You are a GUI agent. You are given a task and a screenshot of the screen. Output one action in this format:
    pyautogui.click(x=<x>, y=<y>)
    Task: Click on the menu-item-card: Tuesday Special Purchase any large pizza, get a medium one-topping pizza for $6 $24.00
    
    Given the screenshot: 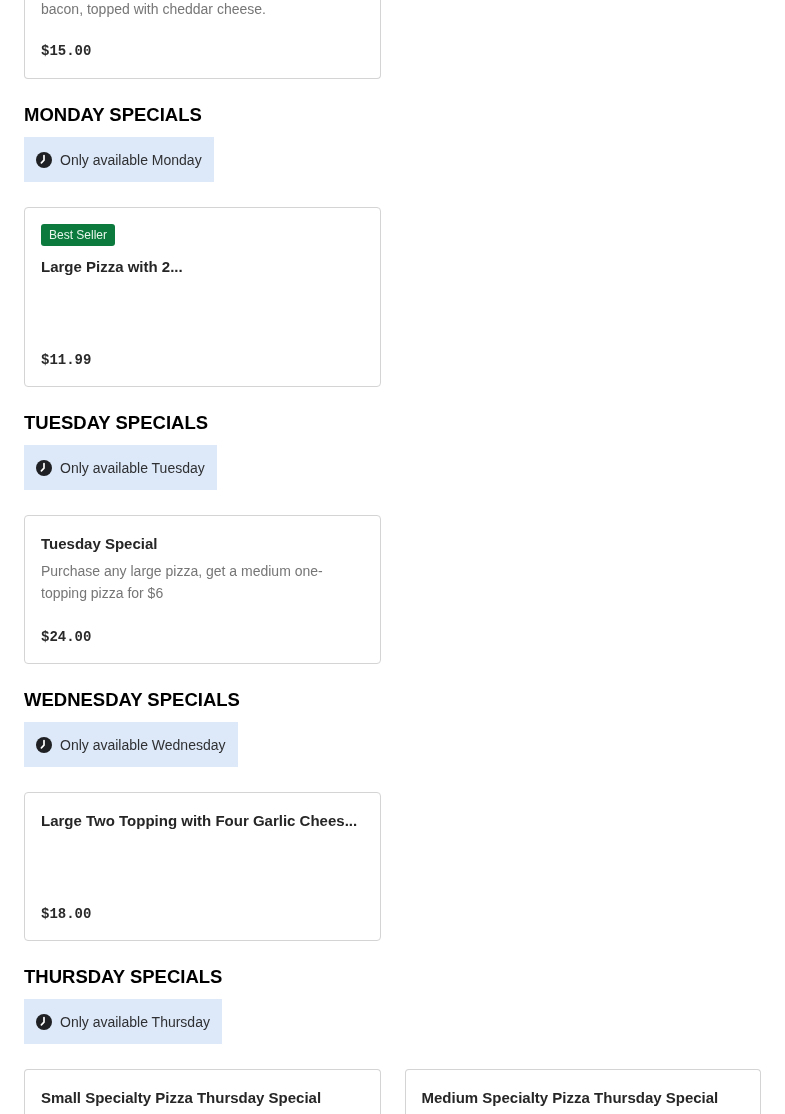 What is the action you would take?
    pyautogui.click(x=202, y=589)
    